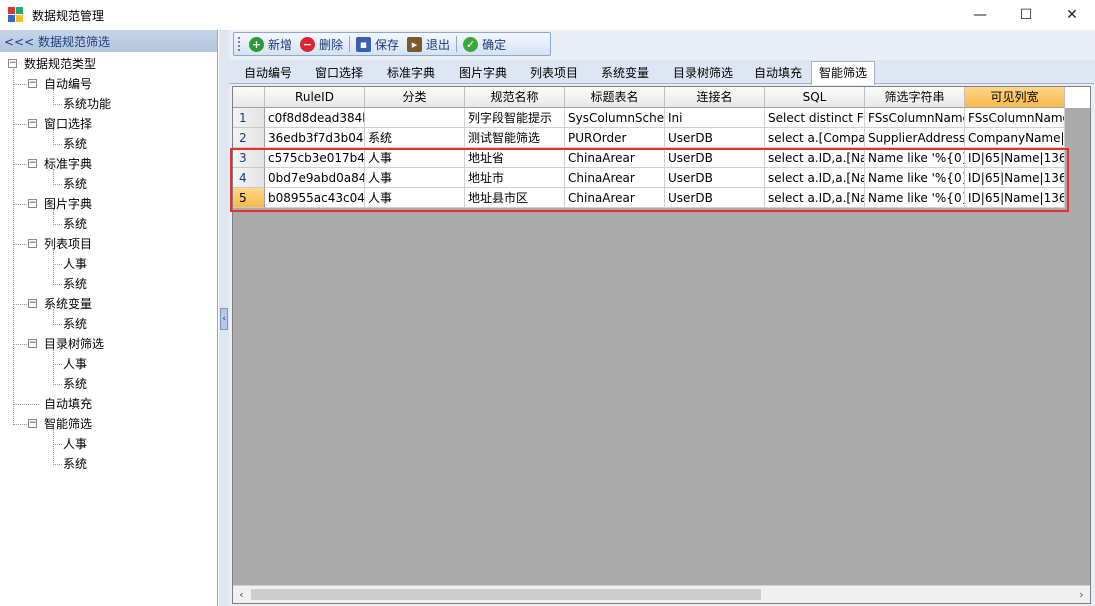 The height and width of the screenshot is (606, 1095). I want to click on table-cell, so click(415, 118).